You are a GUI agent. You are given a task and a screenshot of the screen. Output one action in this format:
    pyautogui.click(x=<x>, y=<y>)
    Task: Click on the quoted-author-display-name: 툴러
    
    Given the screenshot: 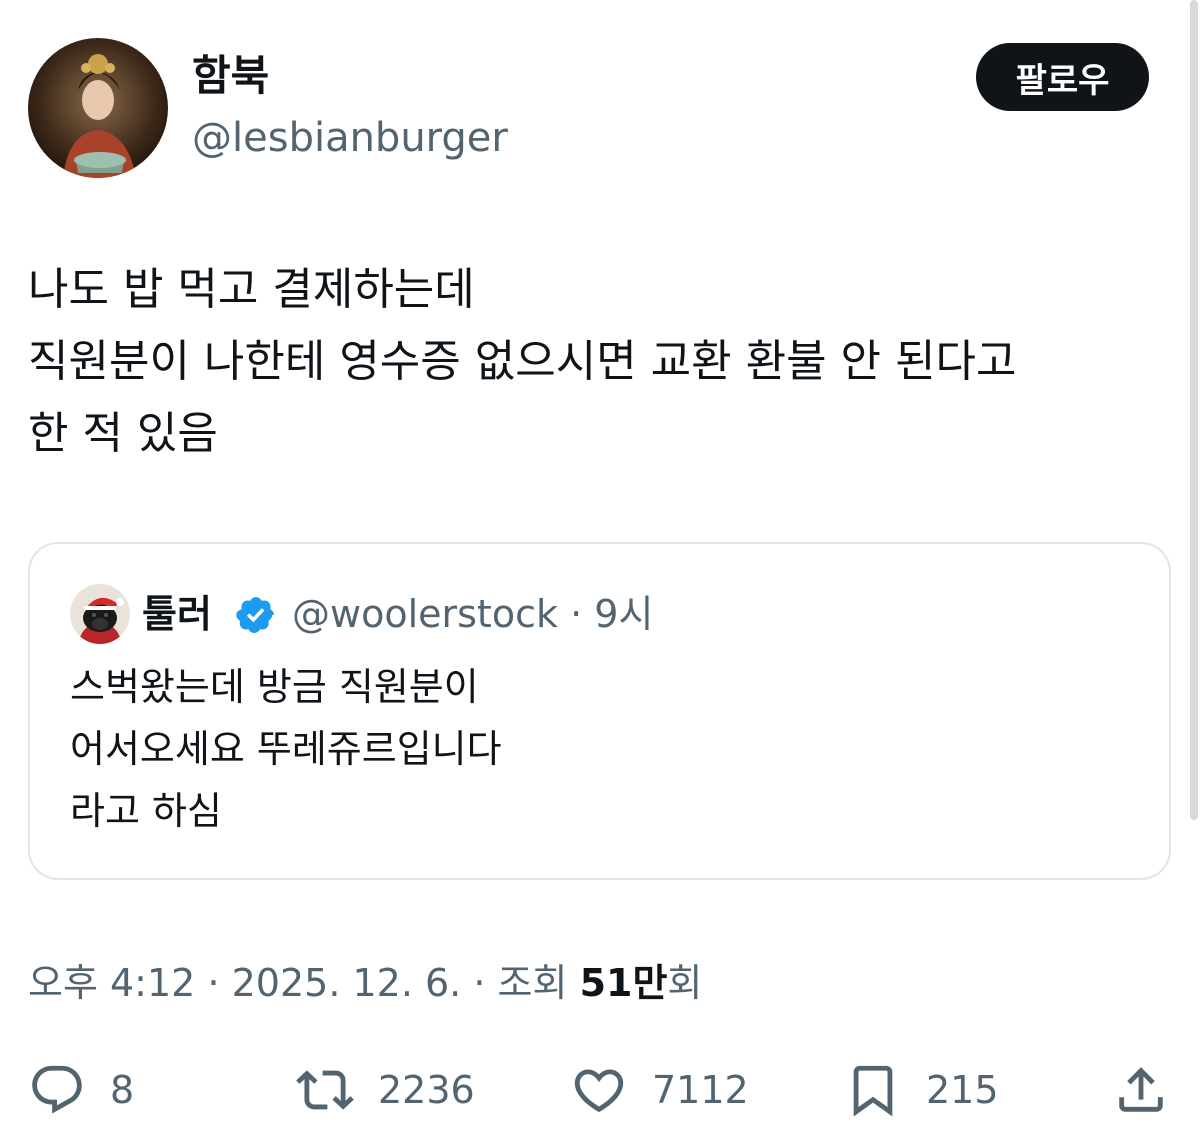 What is the action you would take?
    pyautogui.click(x=177, y=614)
    